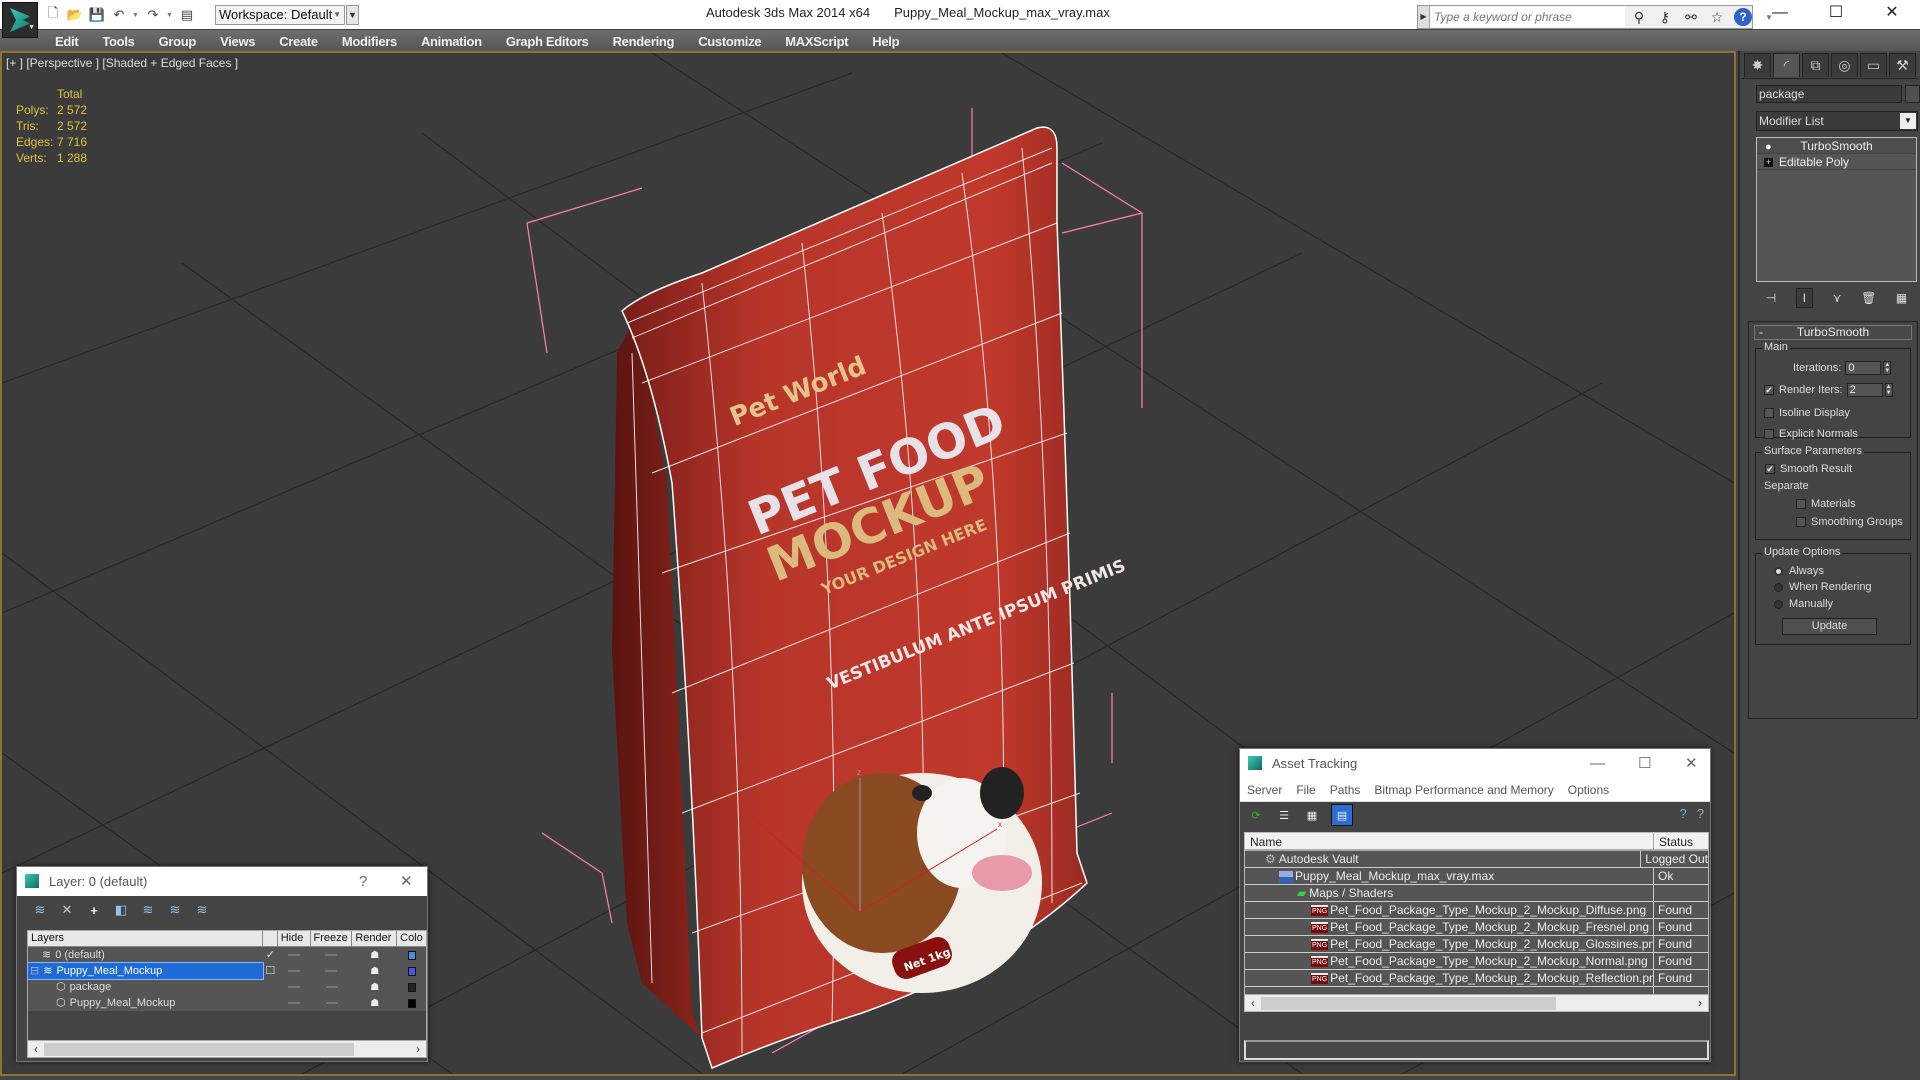  I want to click on rollout-header: - TurboSmooth, so click(1833, 332).